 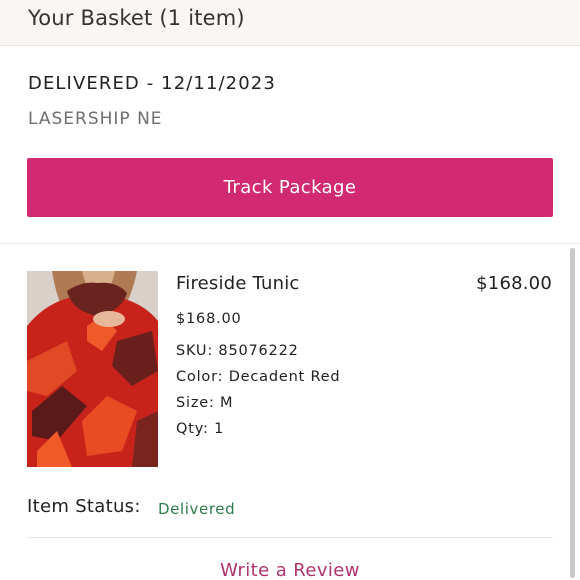 What do you see at coordinates (152, 83) in the screenshot?
I see `delivery-status: DELIVERED - 12/11/2023` at bounding box center [152, 83].